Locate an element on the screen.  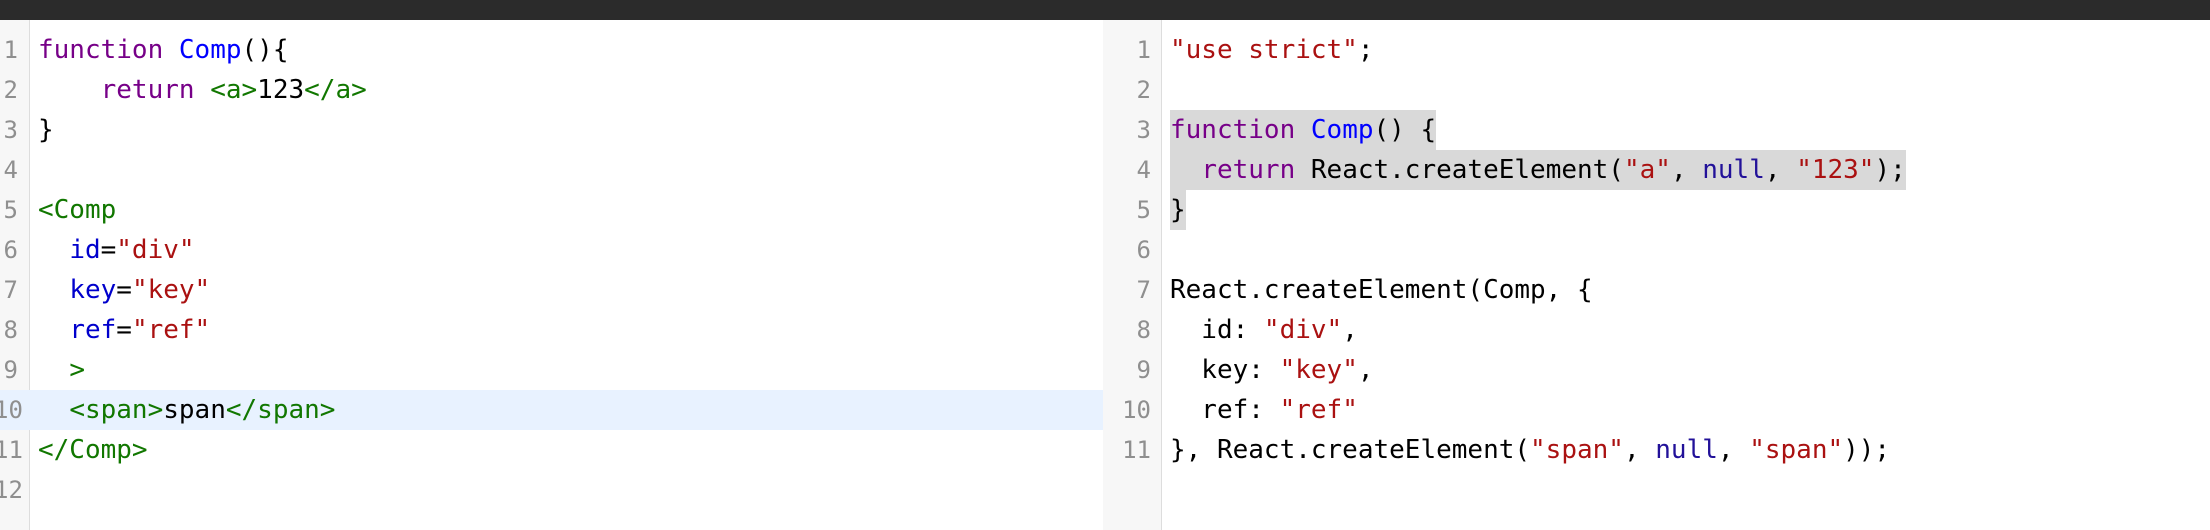
output-line-number: 2 is located at coordinates (1143, 90).